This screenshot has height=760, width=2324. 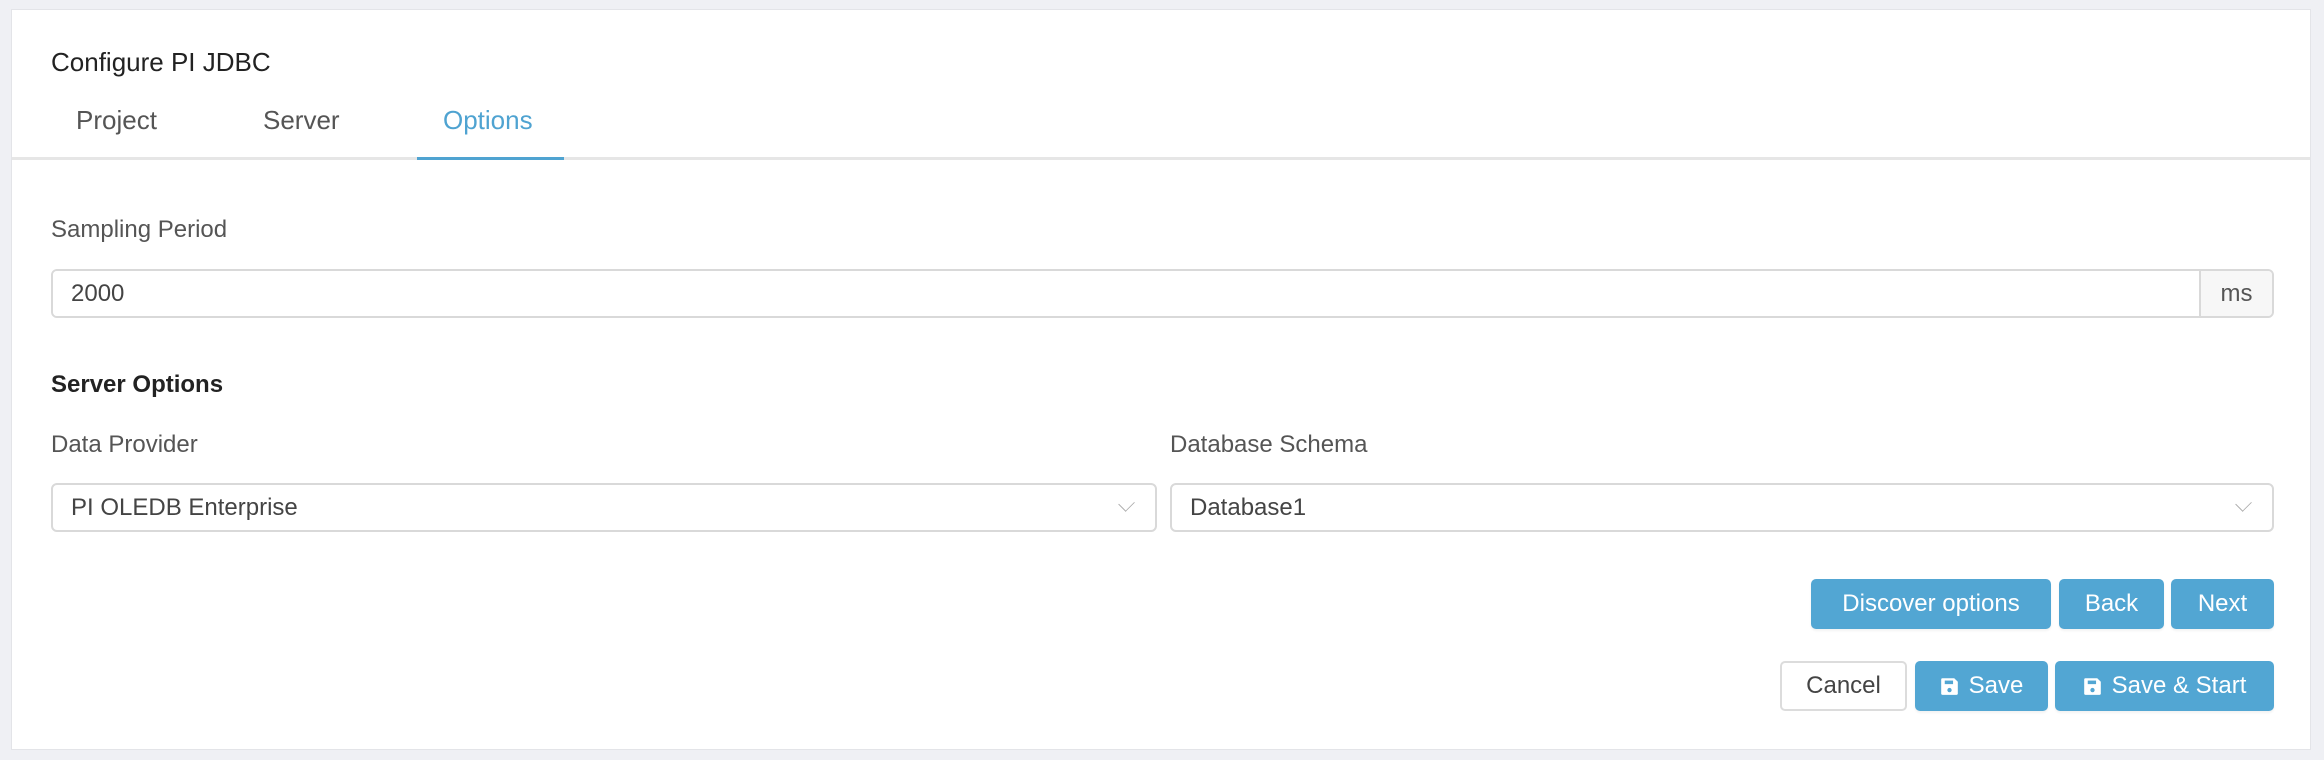 What do you see at coordinates (137, 384) in the screenshot?
I see `server-options-heading: Server Options` at bounding box center [137, 384].